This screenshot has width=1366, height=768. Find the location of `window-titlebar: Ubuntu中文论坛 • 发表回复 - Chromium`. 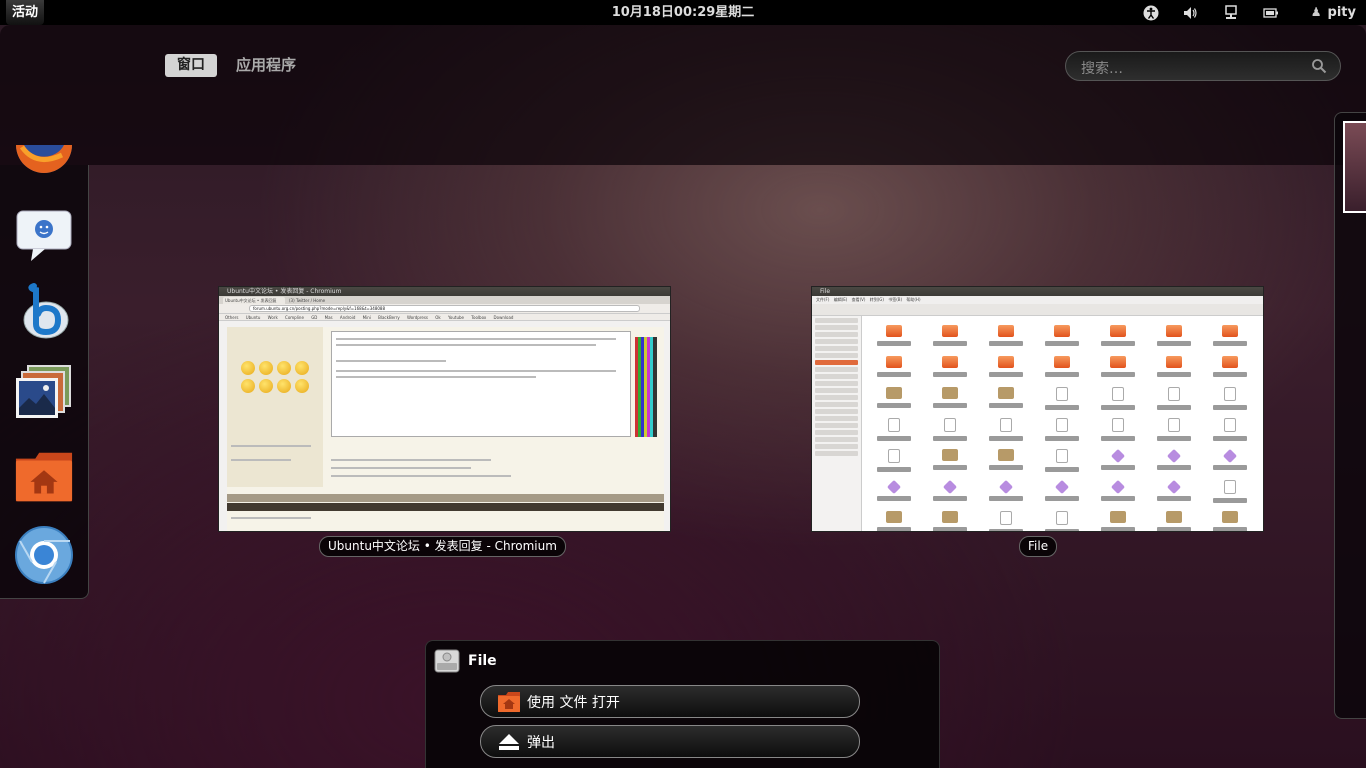

window-titlebar: Ubuntu中文论坛 • 发表回复 - Chromium is located at coordinates (444, 291).